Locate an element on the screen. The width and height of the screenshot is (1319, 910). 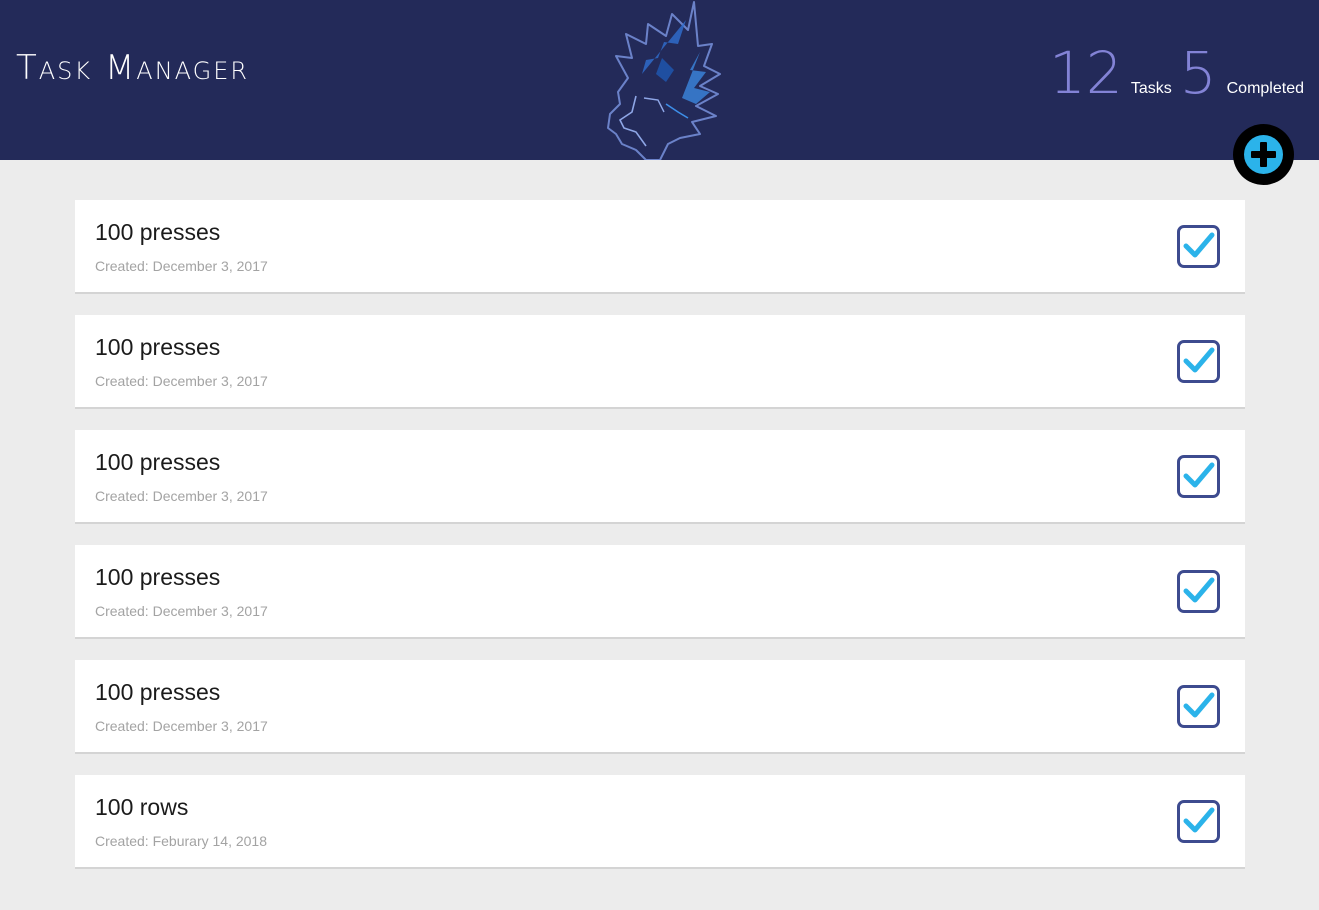
completed-count: 5 is located at coordinates (1198, 73).